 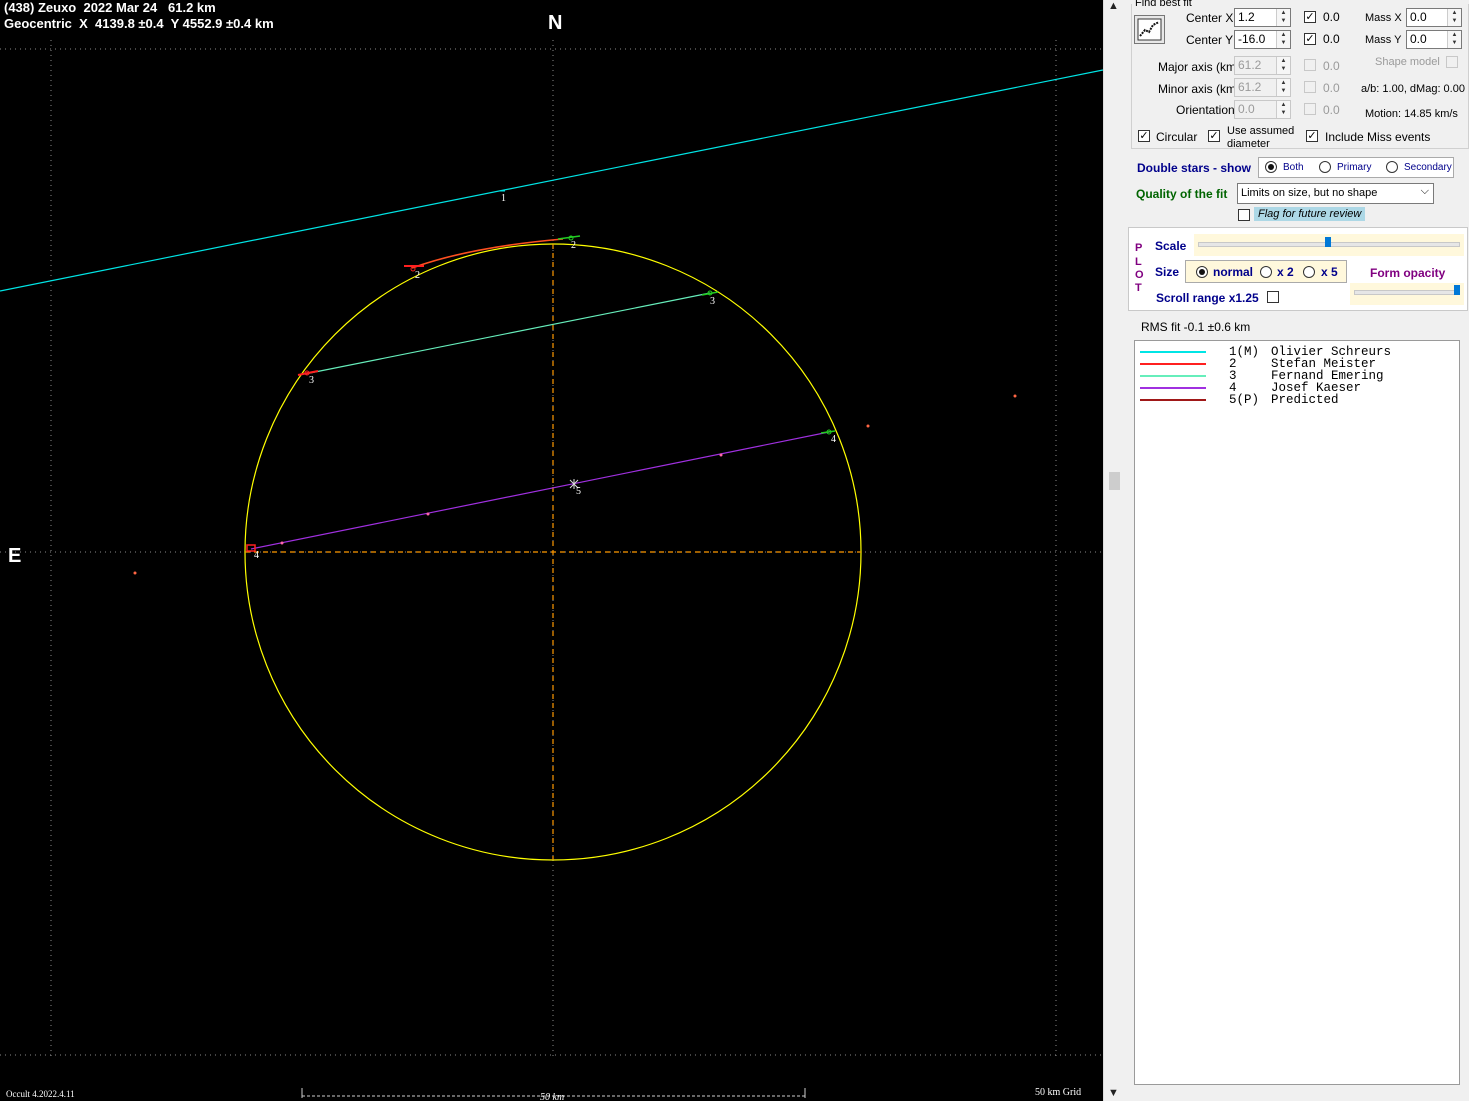 What do you see at coordinates (1325, 167) in the screenshot?
I see `ds-primary-radio` at bounding box center [1325, 167].